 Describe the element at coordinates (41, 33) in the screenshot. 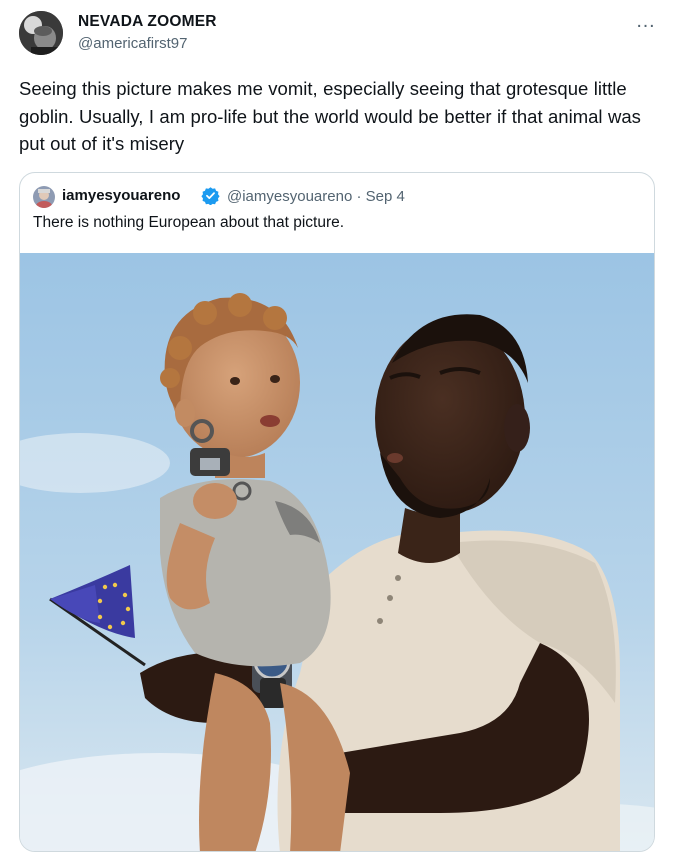

I see `author-avatar` at that location.